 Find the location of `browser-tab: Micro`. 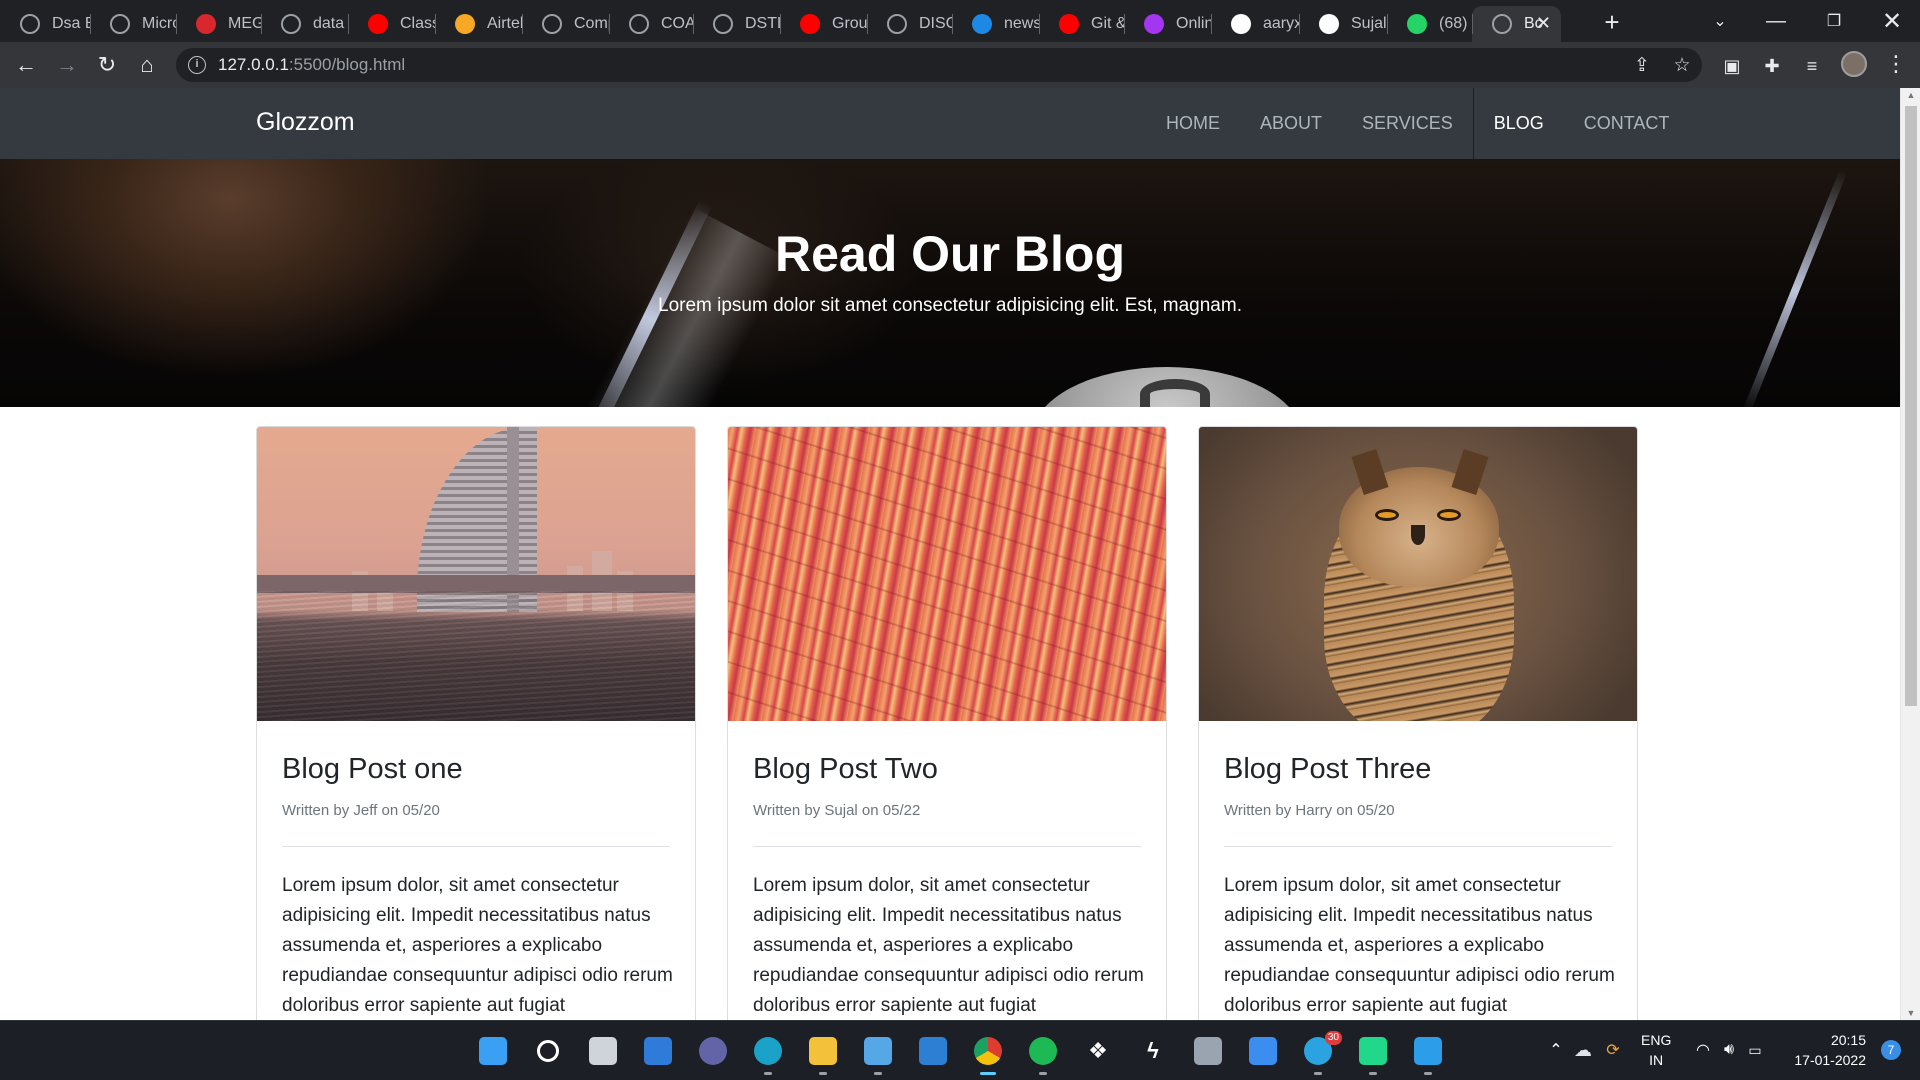

browser-tab: Micro is located at coordinates (133, 24).